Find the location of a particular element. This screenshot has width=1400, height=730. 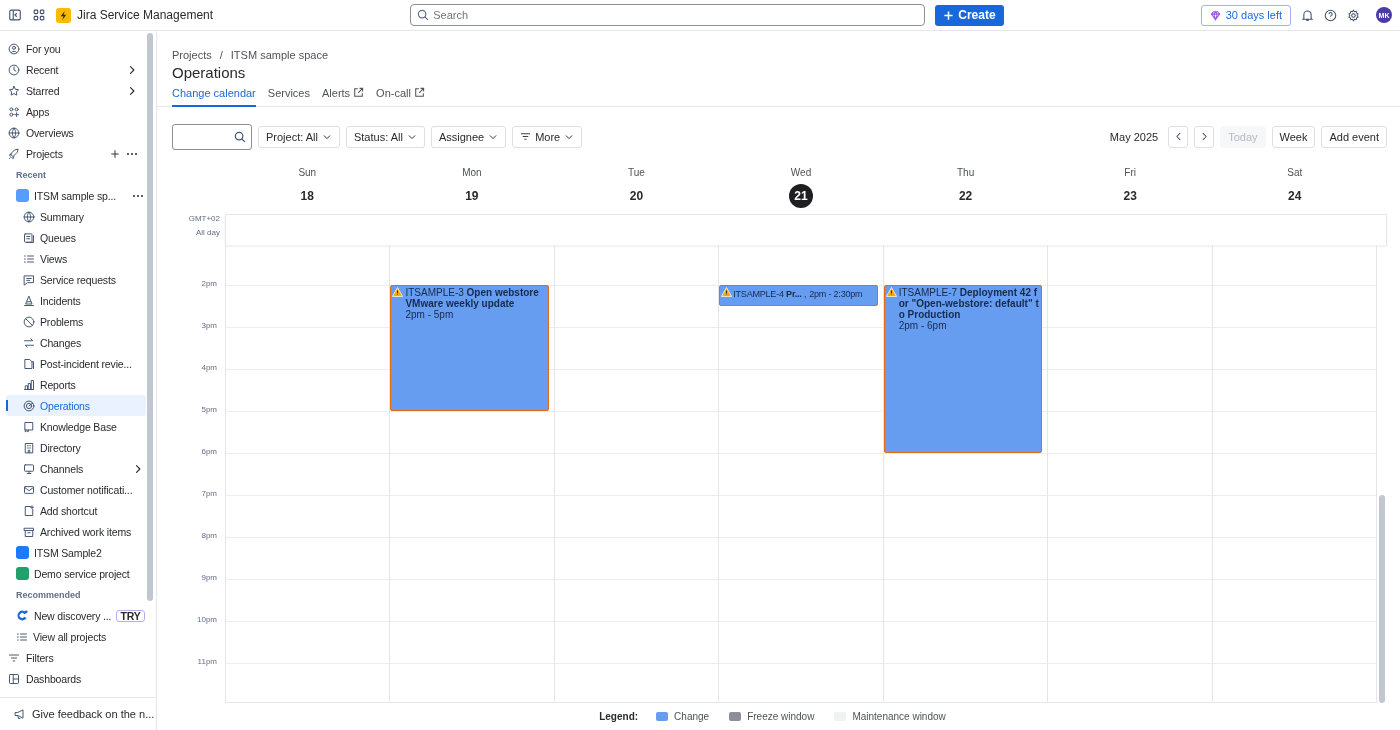

sidebar-item: Overviews is located at coordinates (76, 132).